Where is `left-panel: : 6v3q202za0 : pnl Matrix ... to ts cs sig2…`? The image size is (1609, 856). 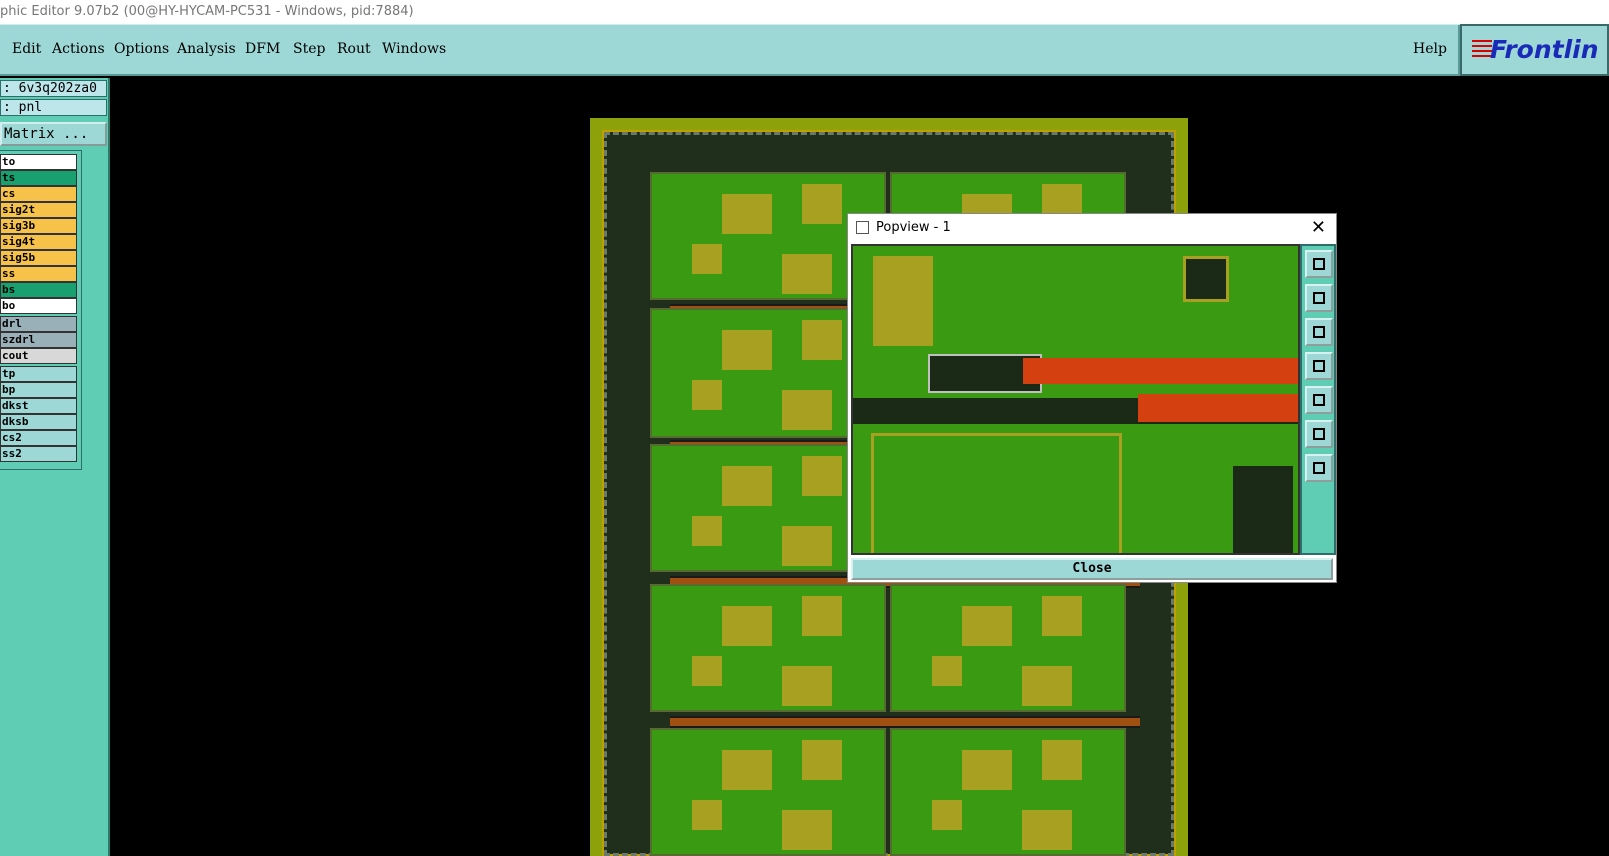
left-panel: : 6v3q202za0 : pnl Matrix ... to ts cs sig2… is located at coordinates (55, 467).